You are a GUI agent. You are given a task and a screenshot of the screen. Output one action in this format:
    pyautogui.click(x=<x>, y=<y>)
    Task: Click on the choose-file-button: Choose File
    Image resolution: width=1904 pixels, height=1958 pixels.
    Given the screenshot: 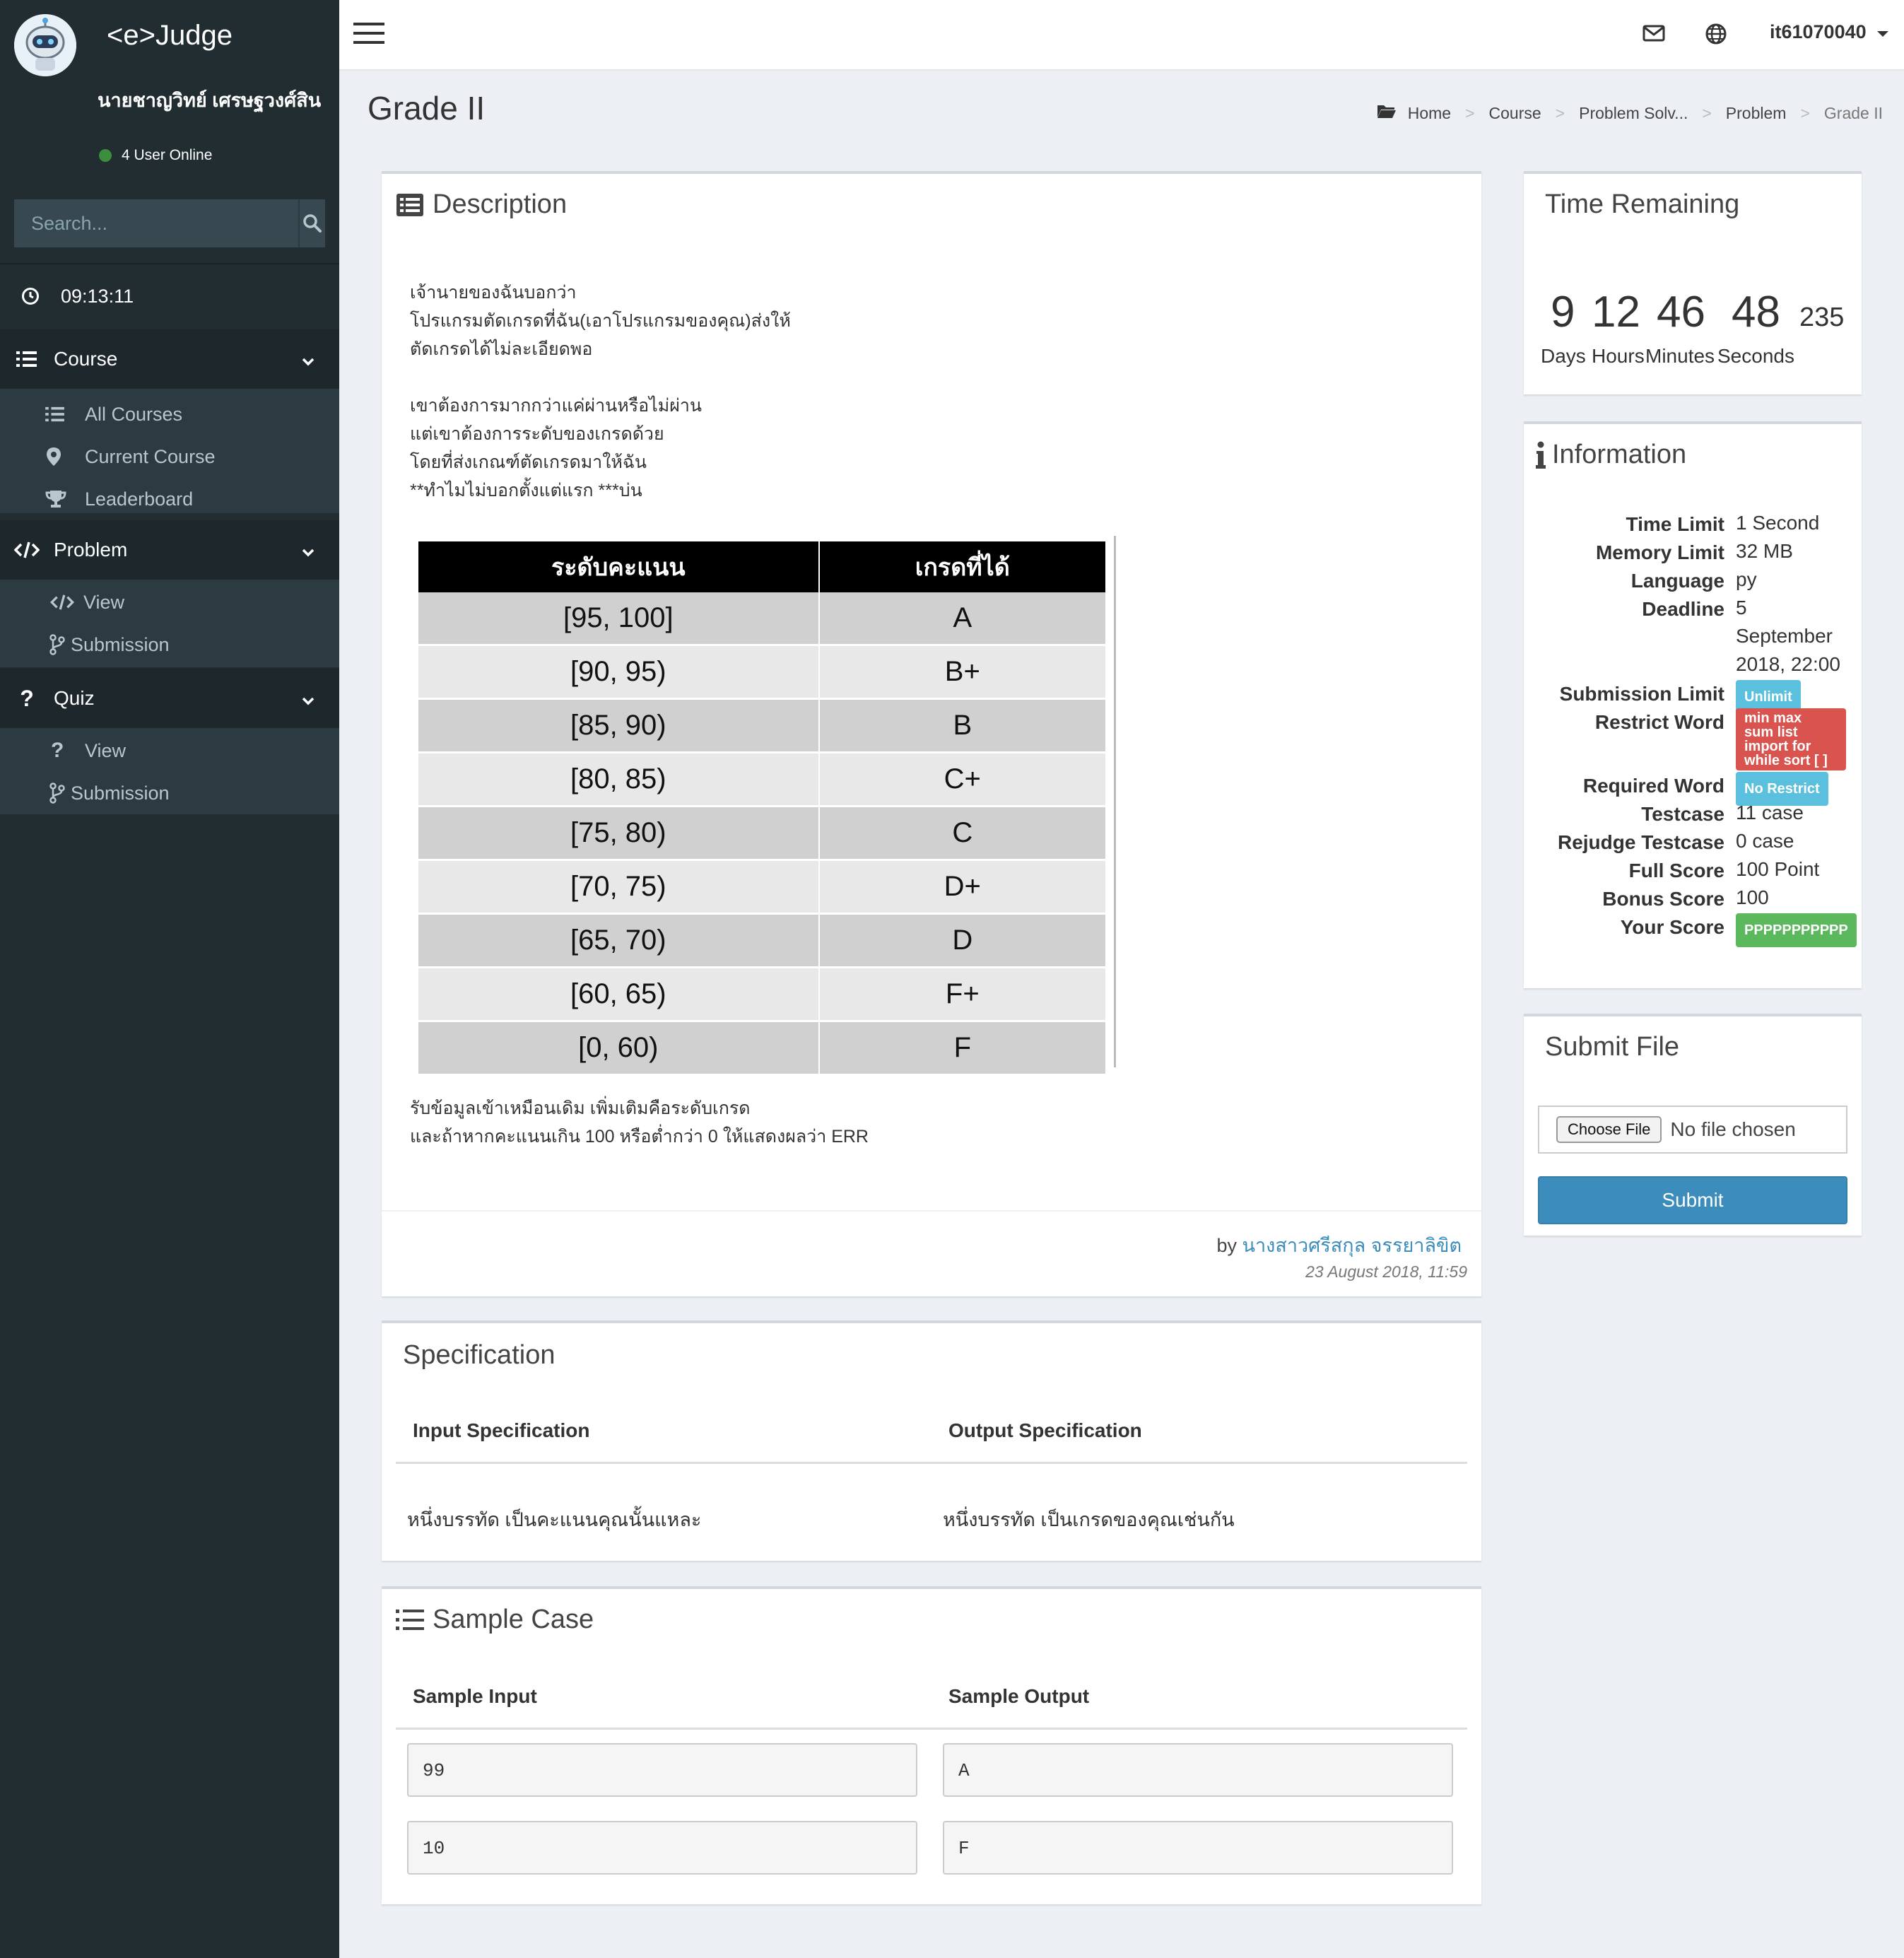 What is the action you would take?
    pyautogui.click(x=1609, y=1129)
    